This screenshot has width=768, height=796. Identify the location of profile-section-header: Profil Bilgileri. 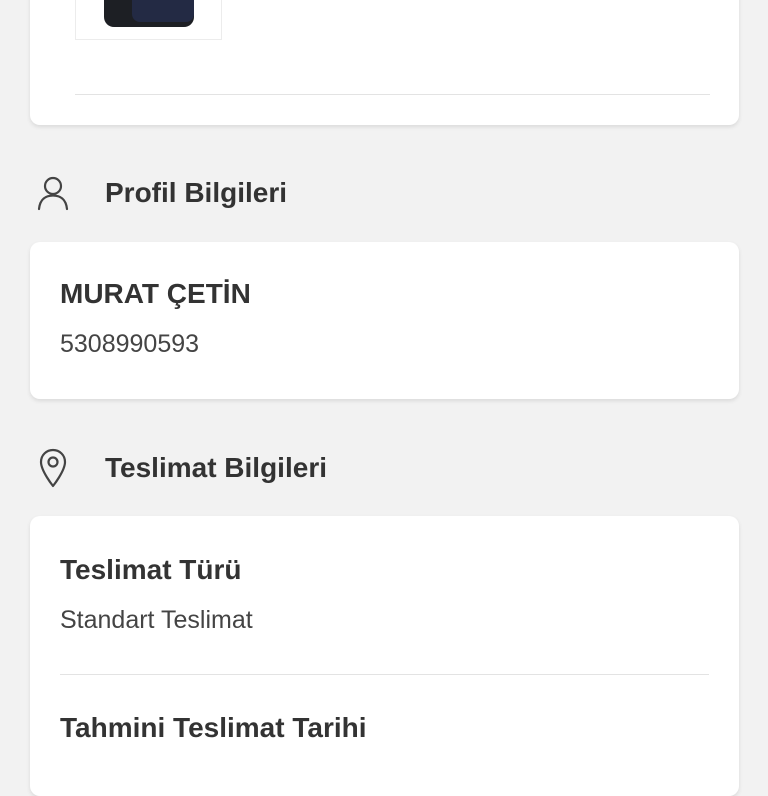
(161, 193).